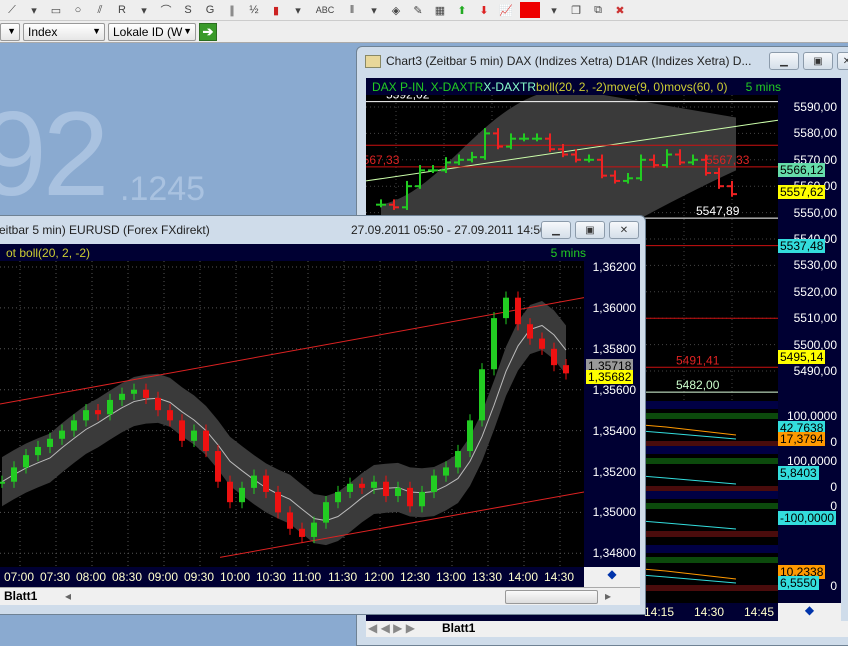 The width and height of the screenshot is (848, 646). Describe the element at coordinates (523, 577) in the screenshot. I see `time-tick: 14:00` at that location.